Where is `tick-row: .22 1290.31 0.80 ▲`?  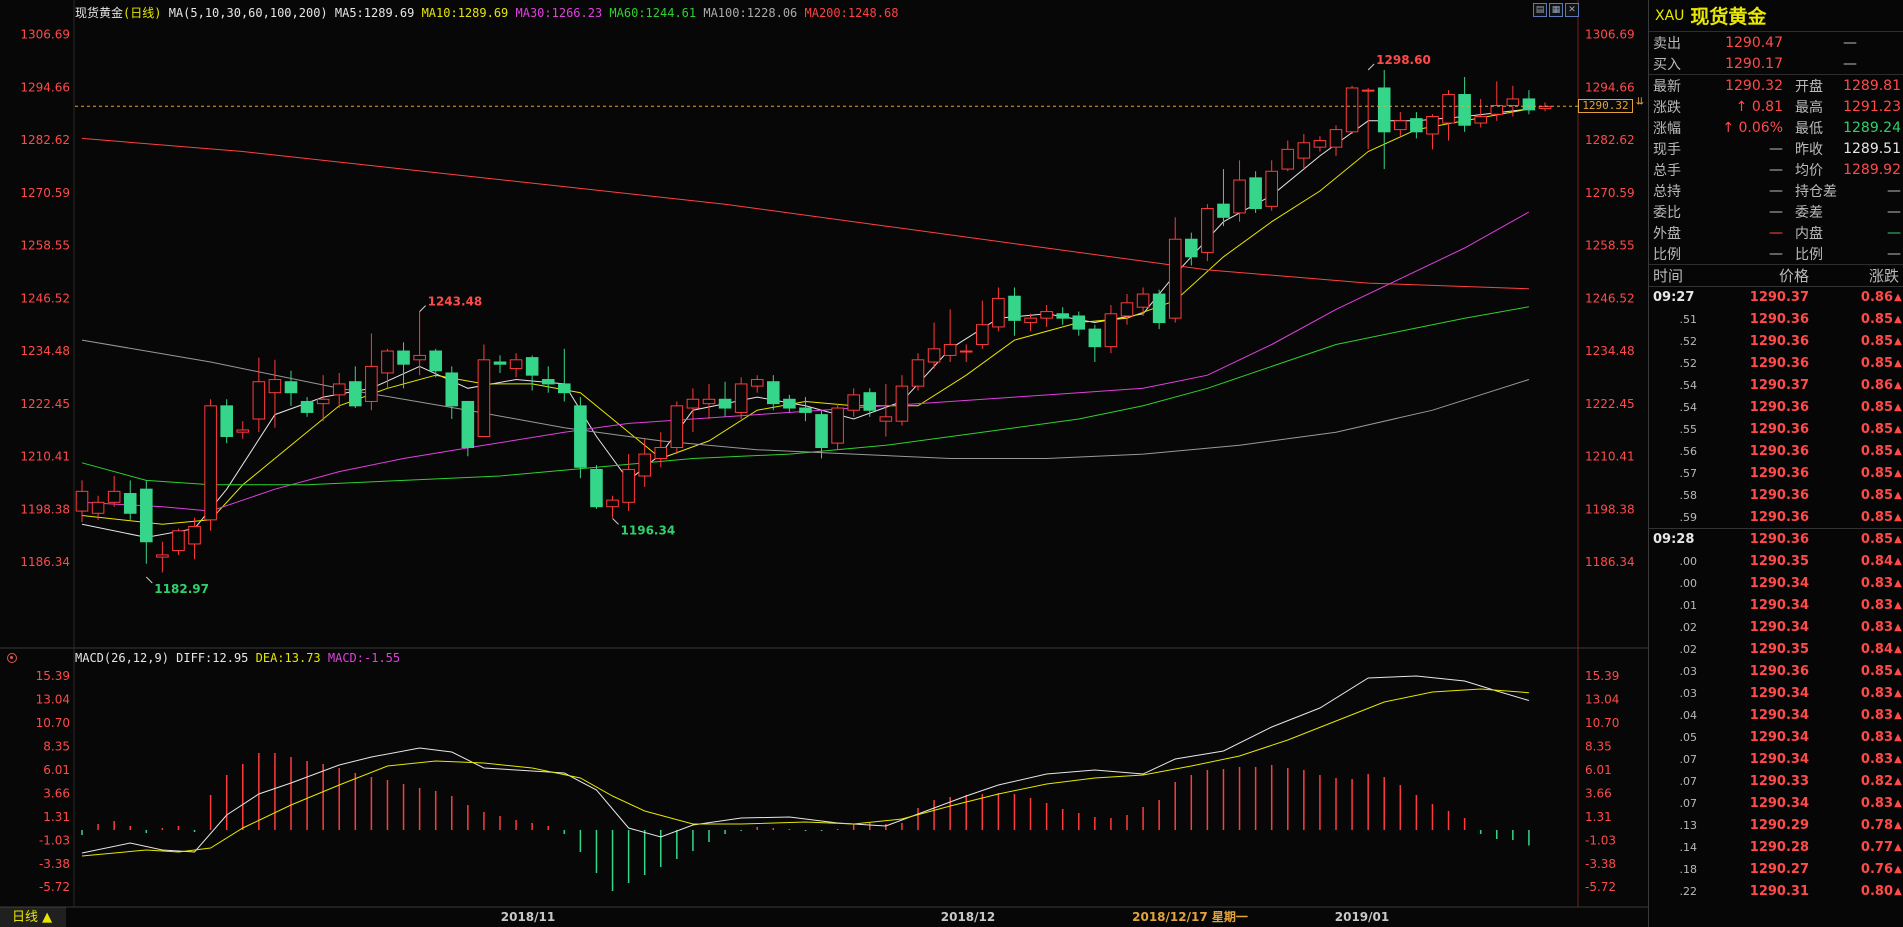
tick-row: .22 1290.31 0.80 ▲ is located at coordinates (1776, 891).